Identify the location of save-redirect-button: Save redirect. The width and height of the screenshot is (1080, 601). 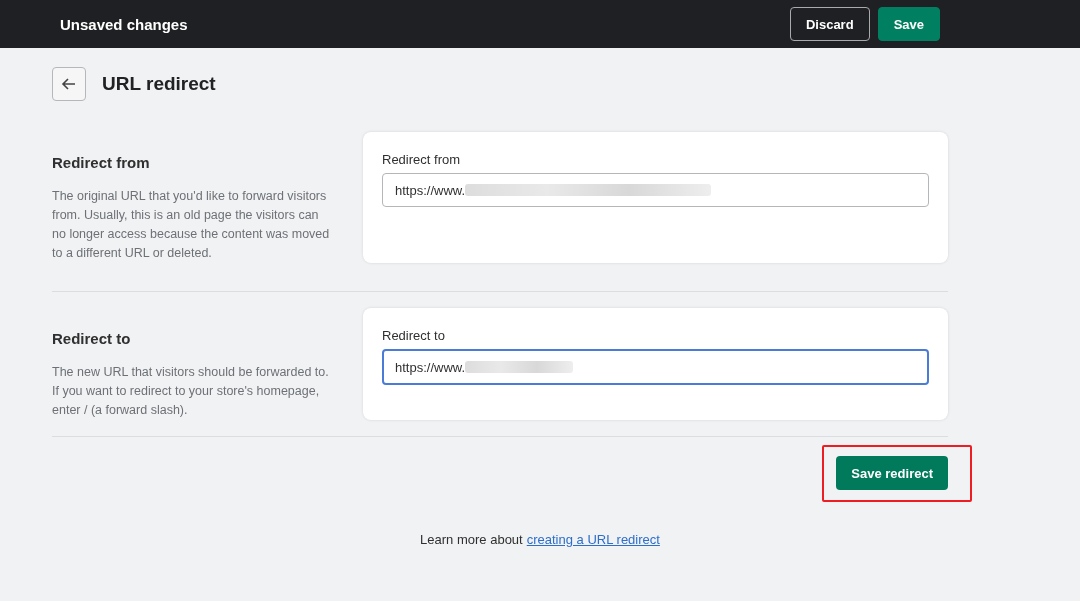
(892, 473).